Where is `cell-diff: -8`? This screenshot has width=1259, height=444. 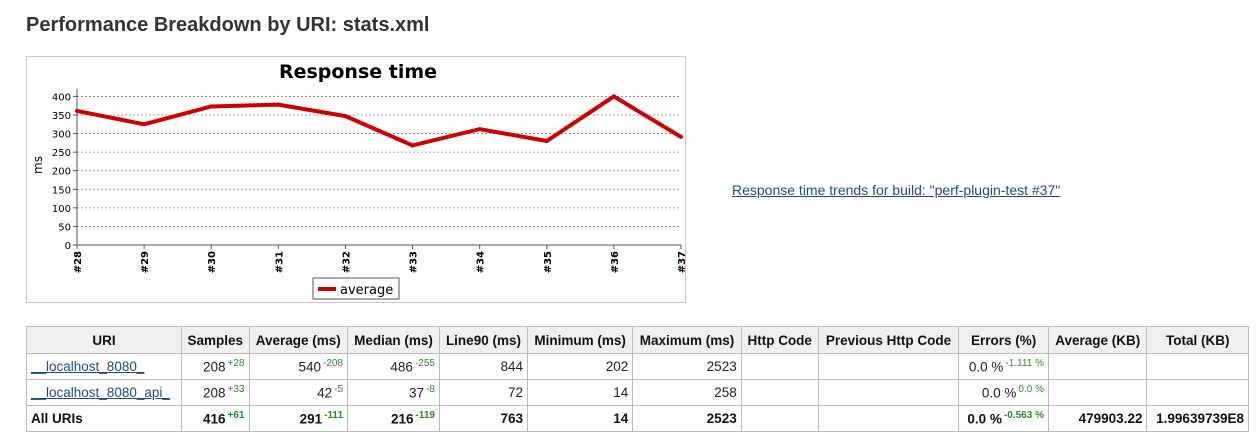 cell-diff: -8 is located at coordinates (430, 390).